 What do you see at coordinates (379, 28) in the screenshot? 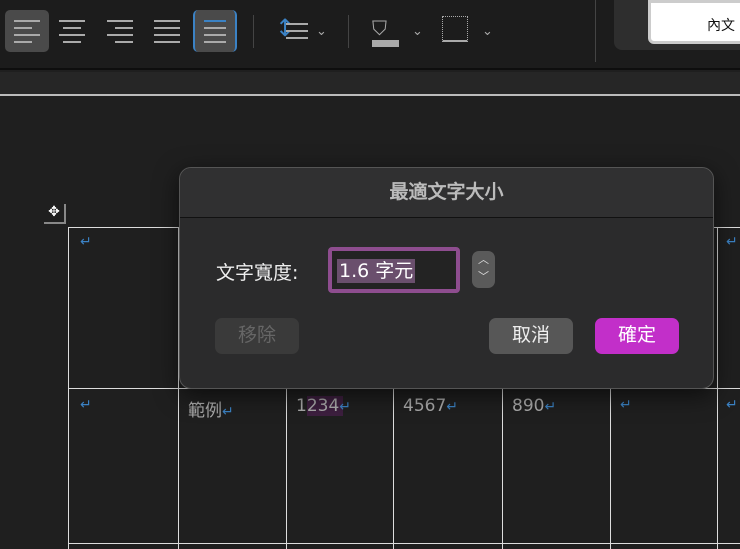
I see `paint-bucket-icon: ⛉` at bounding box center [379, 28].